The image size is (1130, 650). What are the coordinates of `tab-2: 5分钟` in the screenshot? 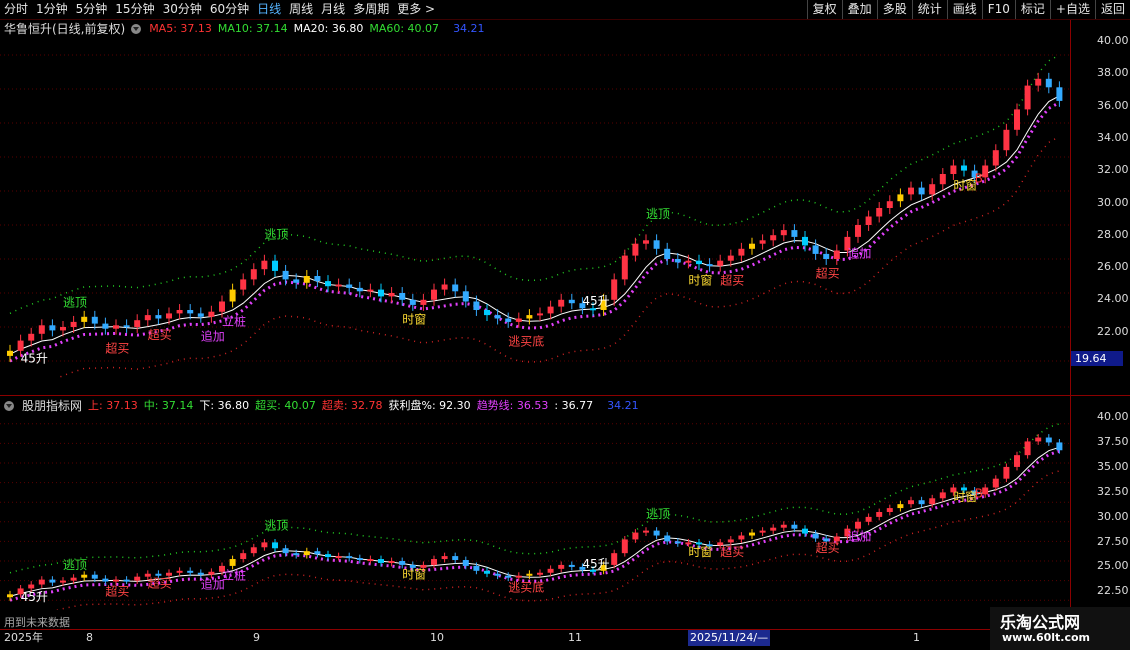 It's located at (92, 9).